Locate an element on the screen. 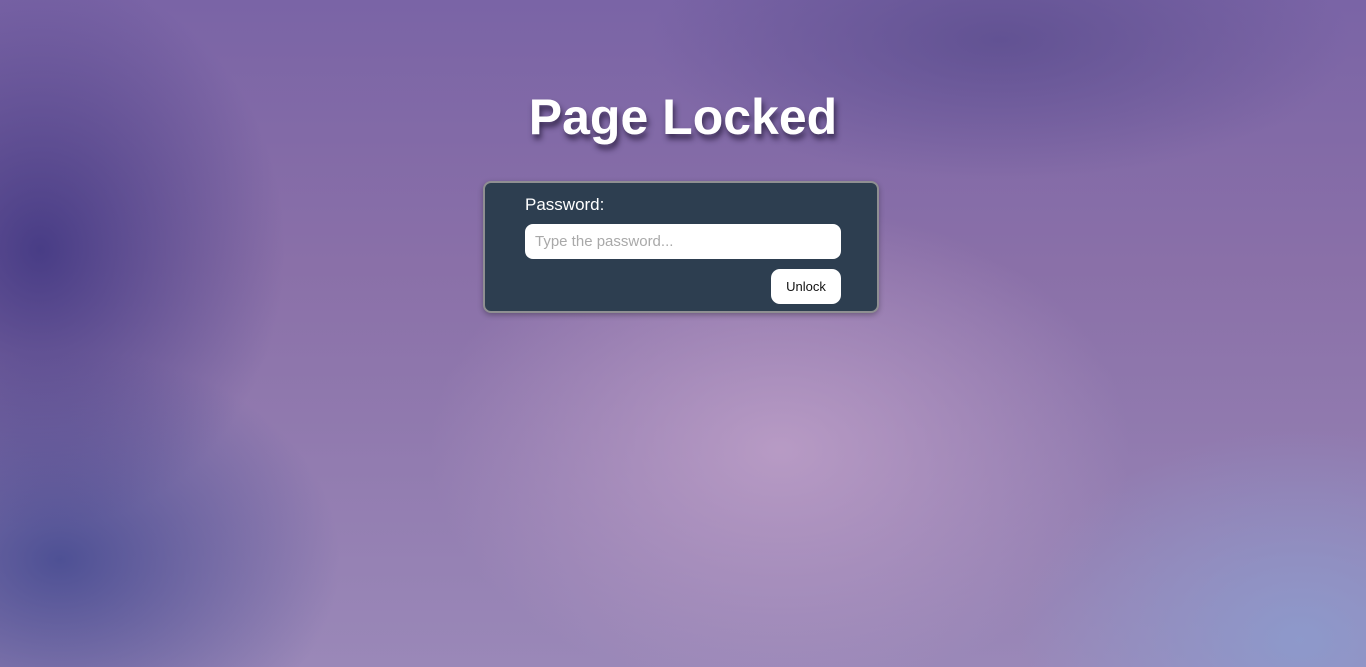  password-input is located at coordinates (683, 241).